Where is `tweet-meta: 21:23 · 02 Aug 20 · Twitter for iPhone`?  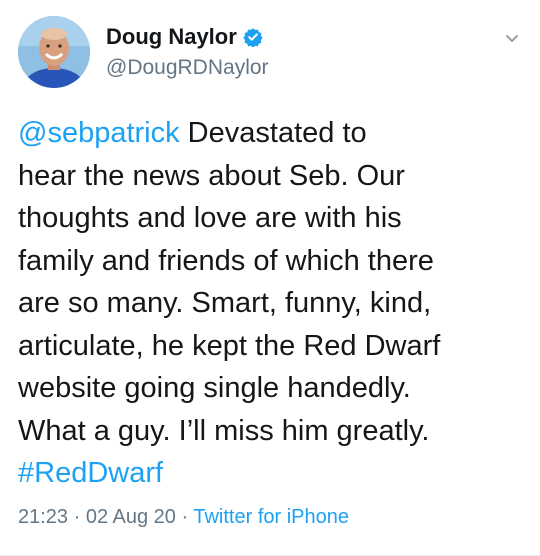 tweet-meta: 21:23 · 02 Aug 20 · Twitter for iPhone is located at coordinates (183, 517).